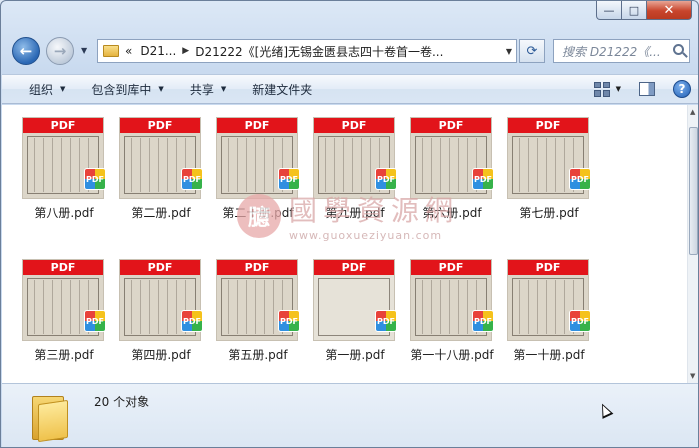 This screenshot has width=699, height=448. I want to click on scrollbar-thumb, so click(693, 191).